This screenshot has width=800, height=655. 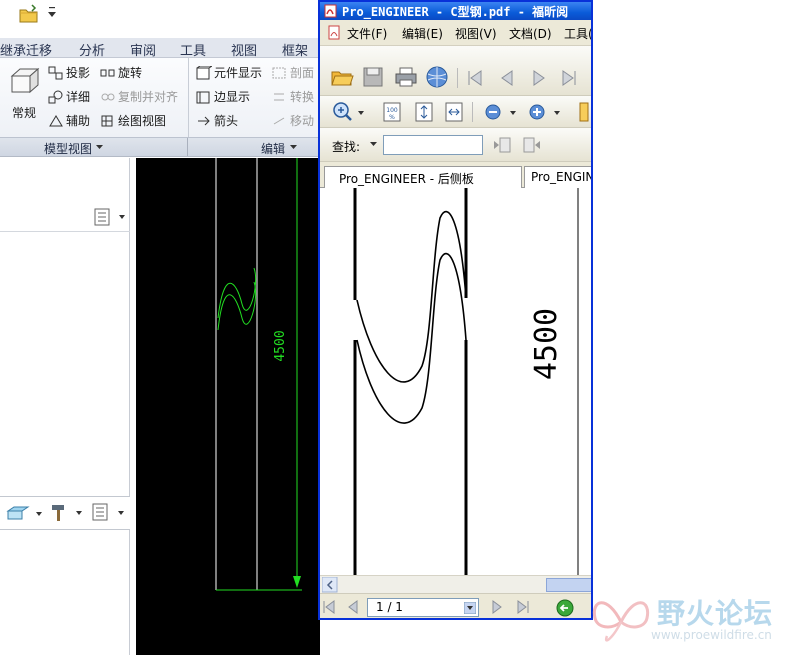 I want to click on auxiliary-button: 辅助, so click(x=69, y=122).